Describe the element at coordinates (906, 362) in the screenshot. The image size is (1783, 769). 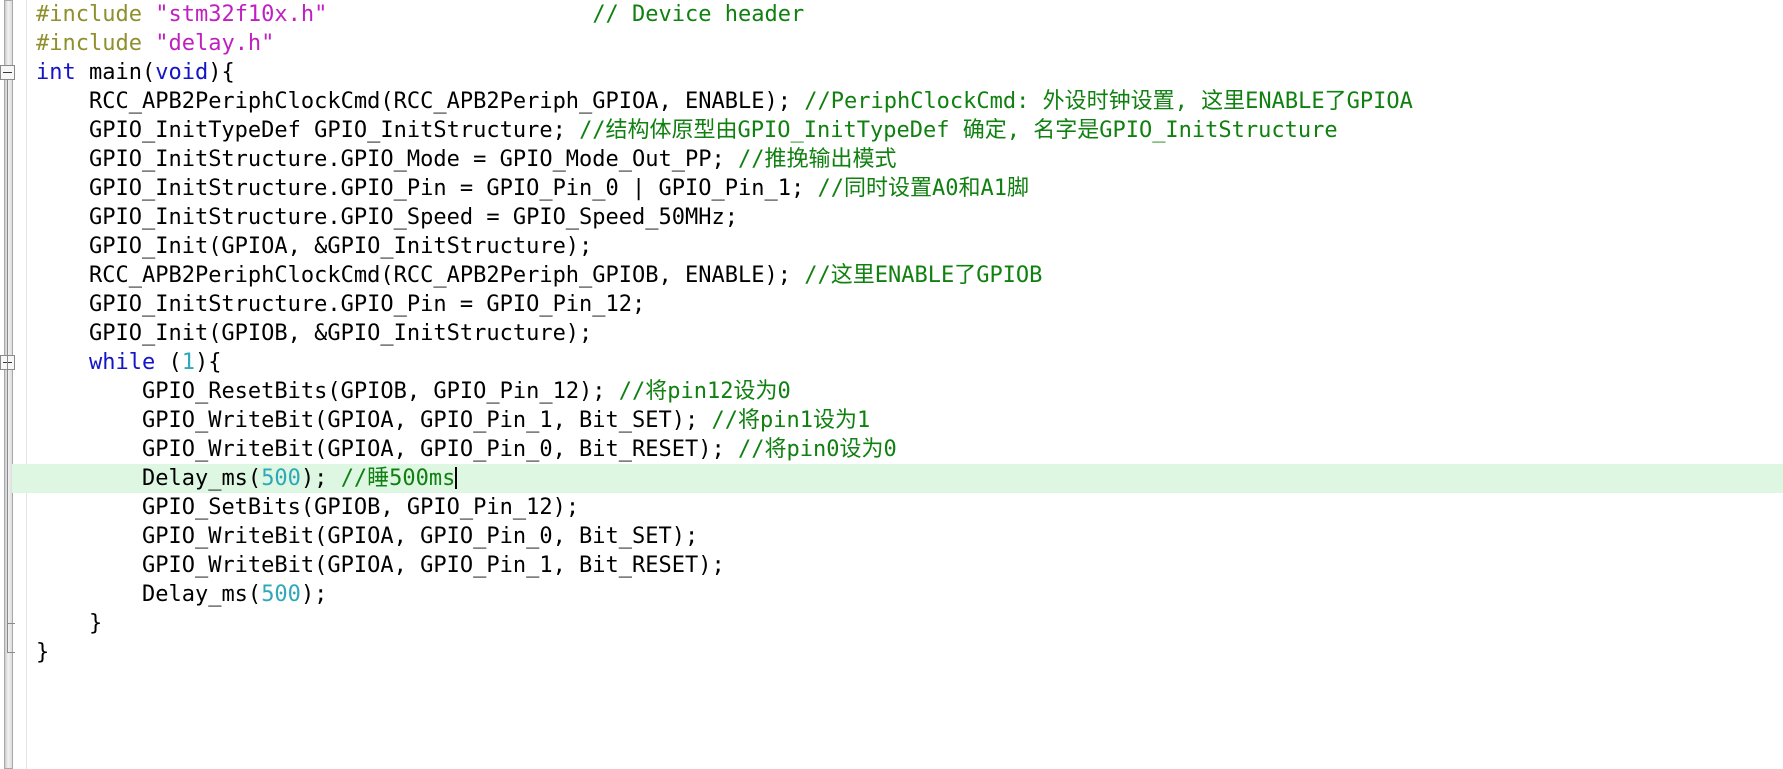
I see `code-line: while (1){` at that location.